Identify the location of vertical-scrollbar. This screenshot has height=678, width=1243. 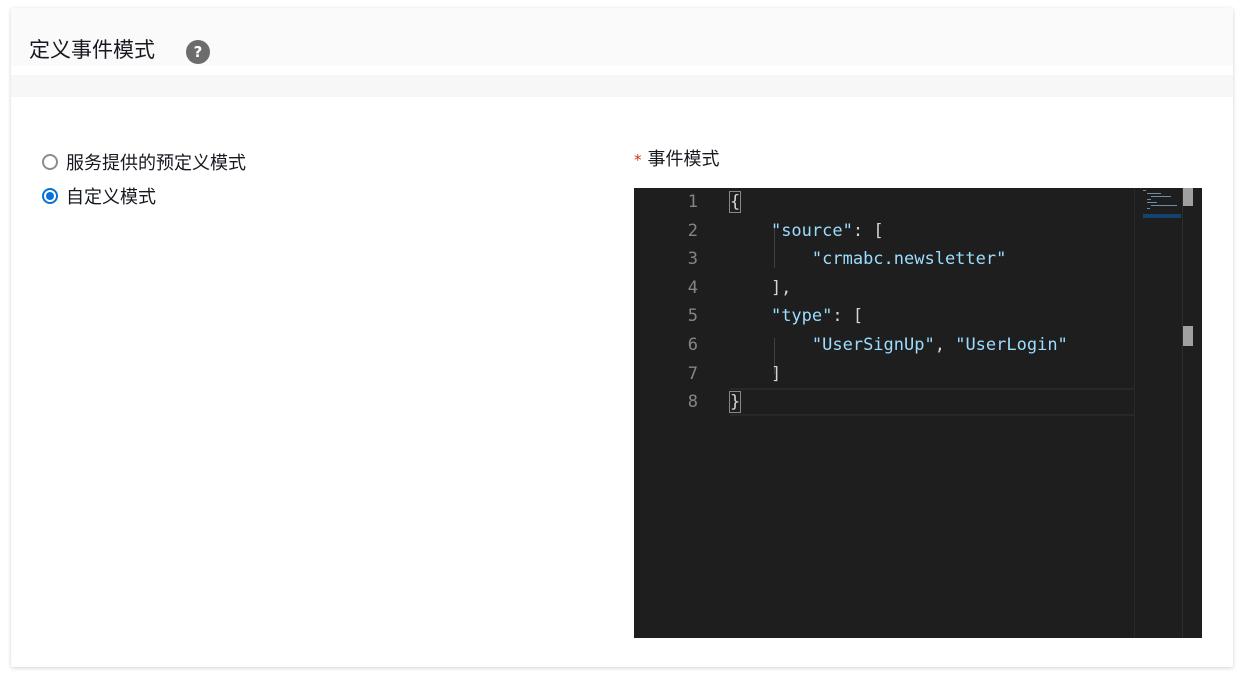
(1192, 413).